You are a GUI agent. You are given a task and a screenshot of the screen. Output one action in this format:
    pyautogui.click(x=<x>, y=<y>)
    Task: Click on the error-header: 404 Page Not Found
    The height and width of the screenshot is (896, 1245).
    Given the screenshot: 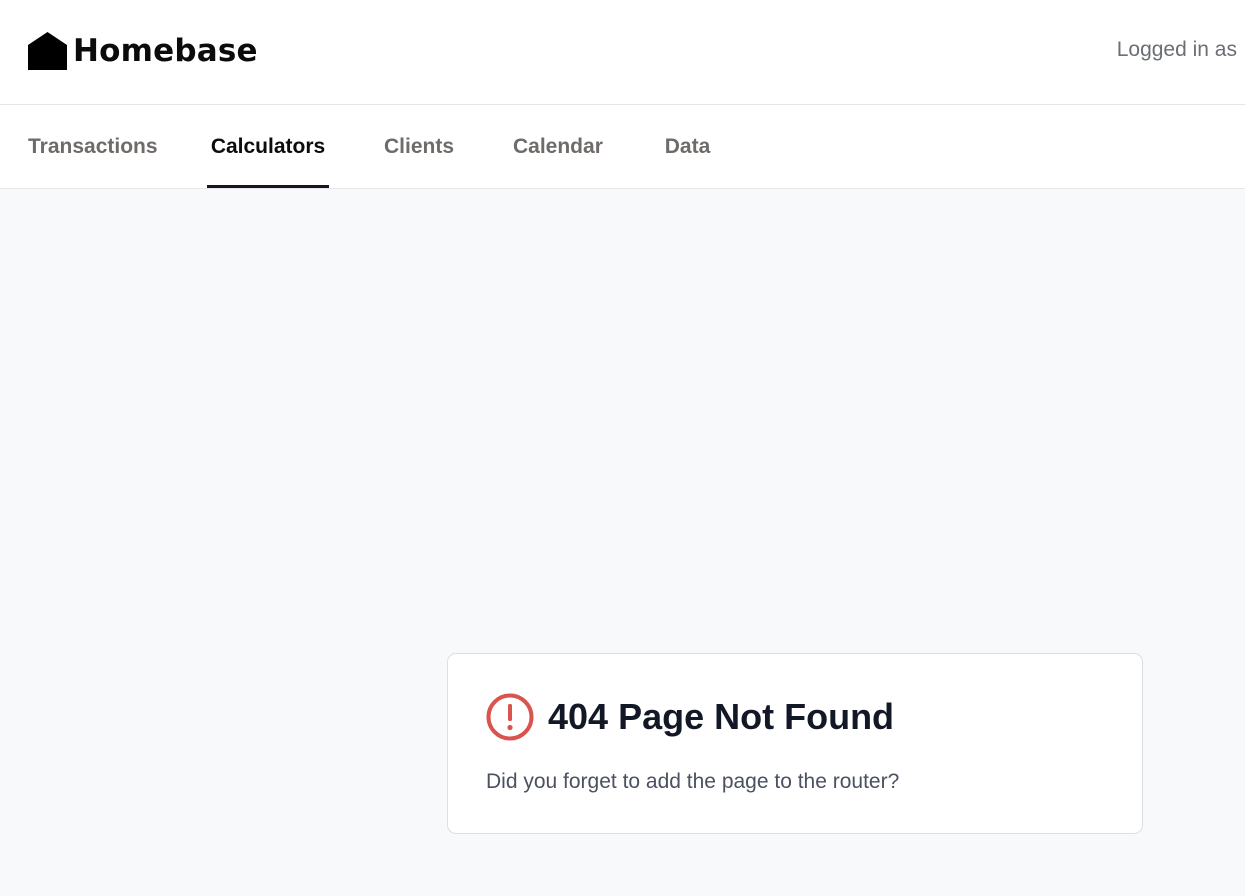 What is the action you would take?
    pyautogui.click(x=690, y=717)
    